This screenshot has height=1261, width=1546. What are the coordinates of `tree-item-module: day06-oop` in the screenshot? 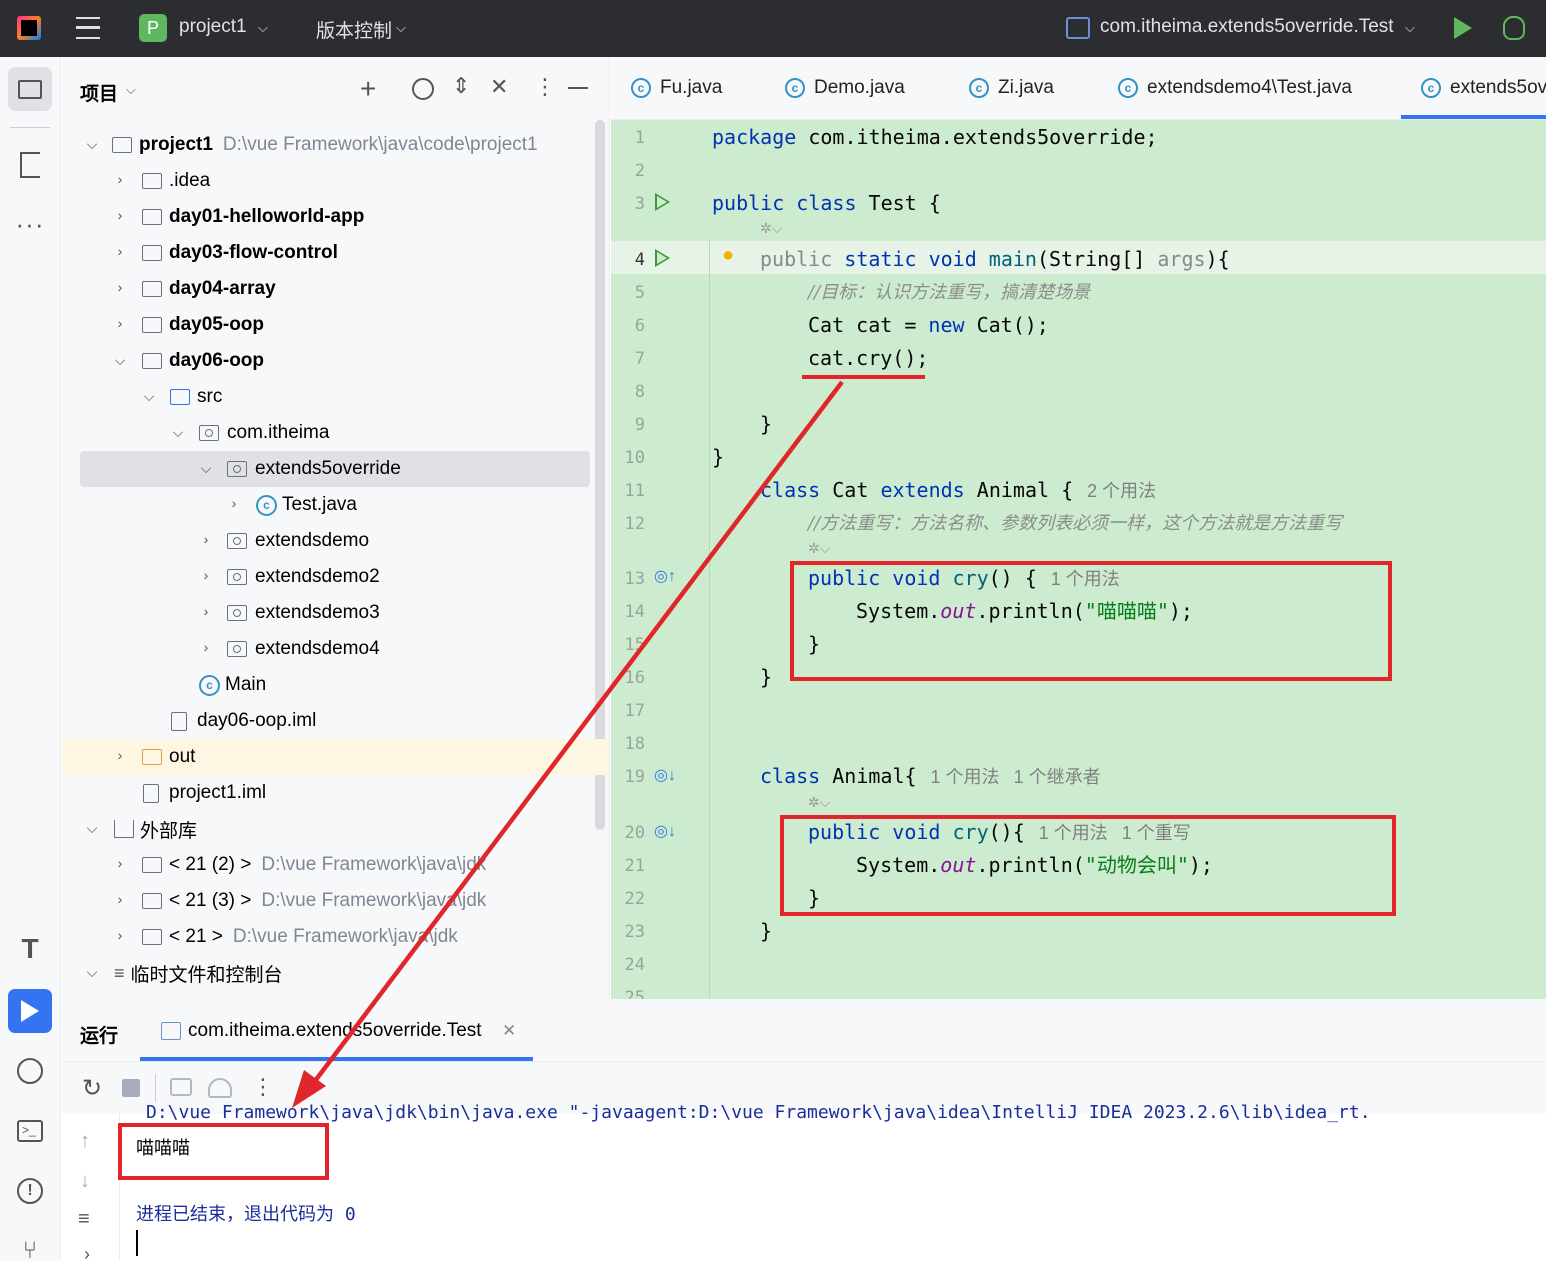 It's located at (203, 361).